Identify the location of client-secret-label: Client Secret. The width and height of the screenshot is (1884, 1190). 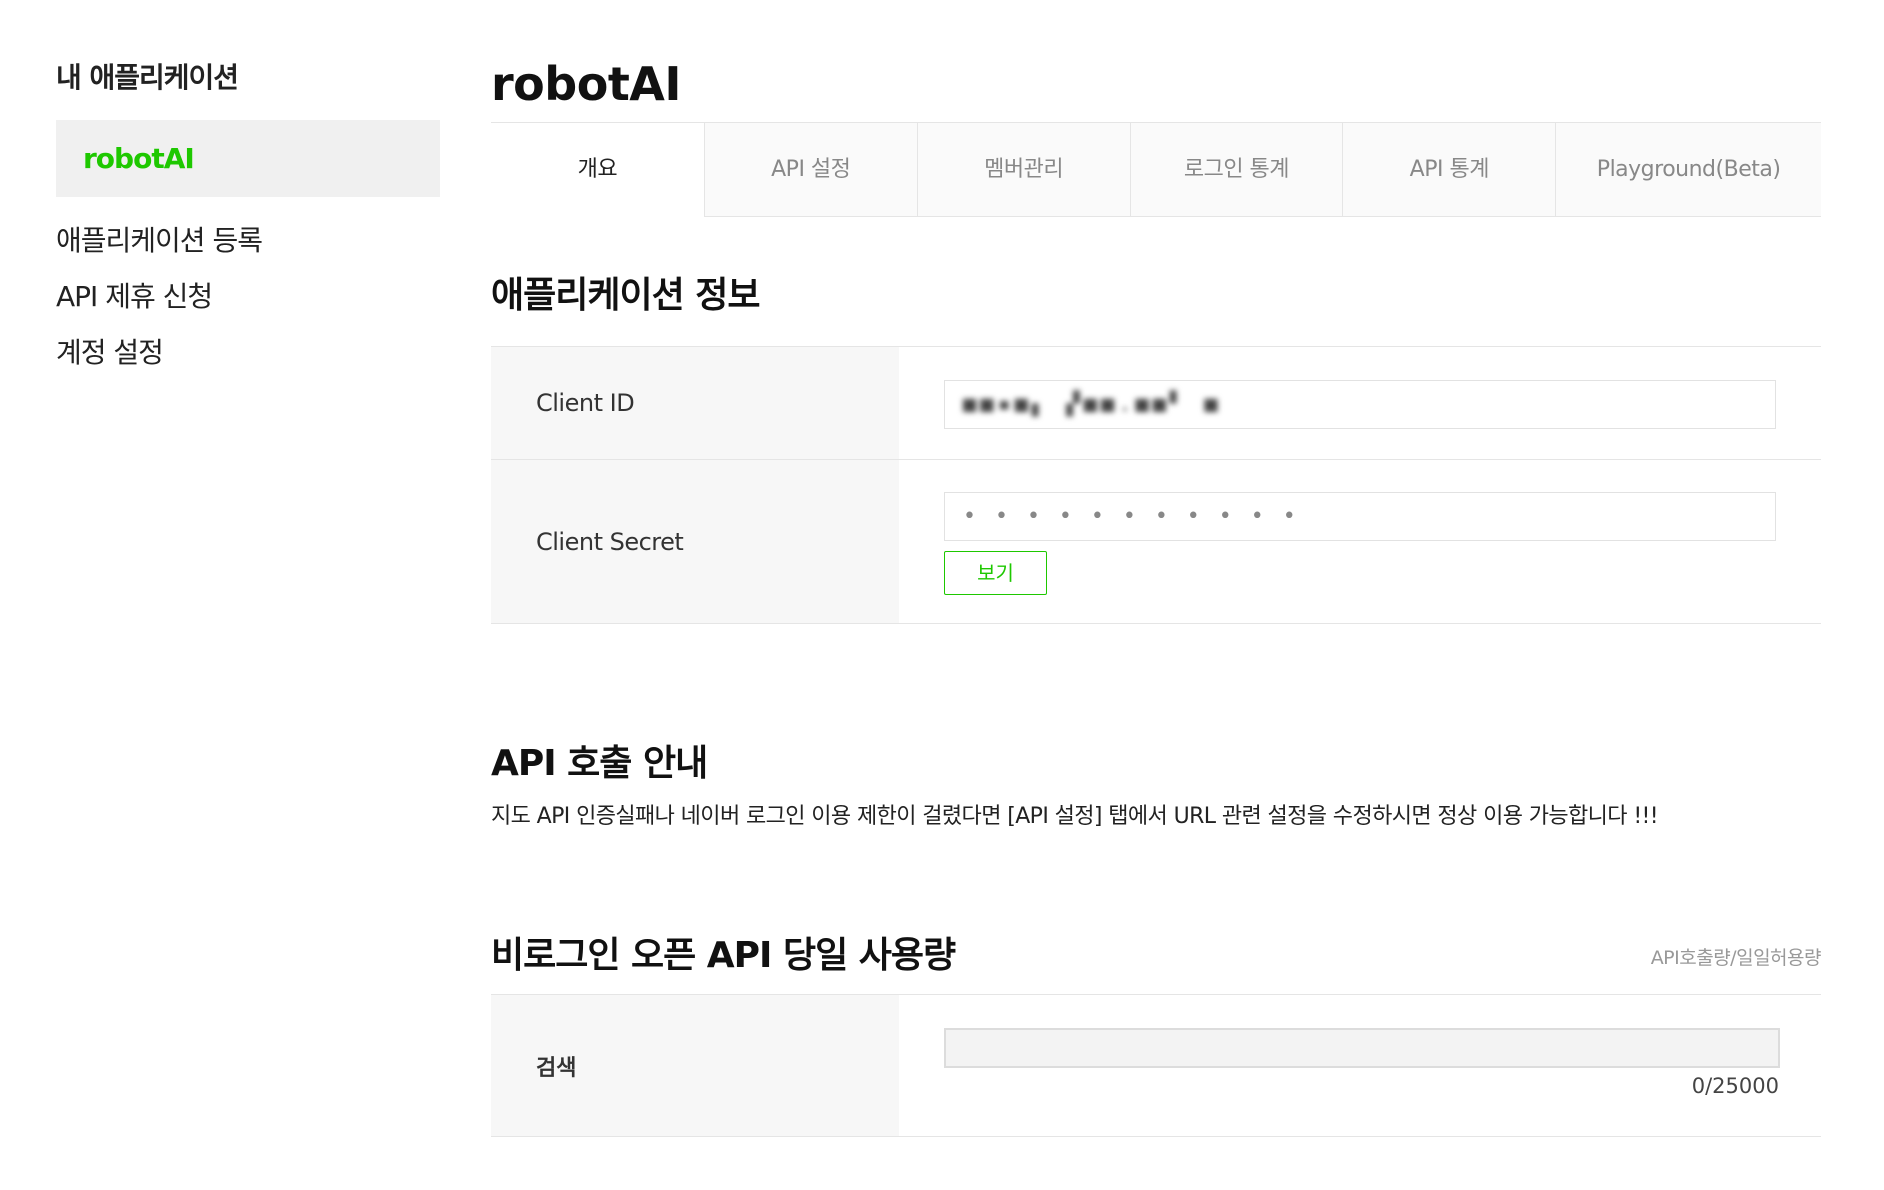
(695, 541).